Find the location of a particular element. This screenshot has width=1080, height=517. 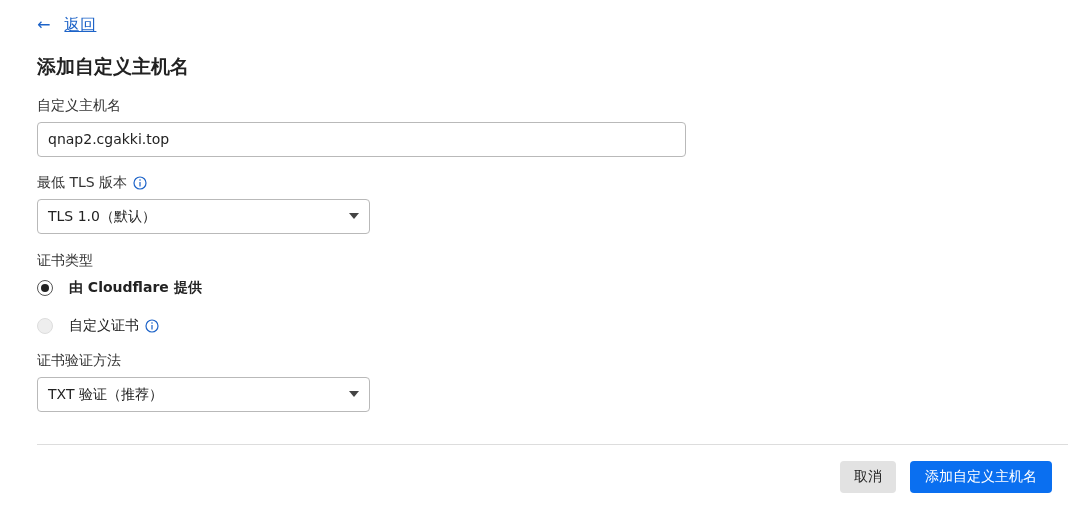

submit-button: 添加自定义主机名 is located at coordinates (981, 476).